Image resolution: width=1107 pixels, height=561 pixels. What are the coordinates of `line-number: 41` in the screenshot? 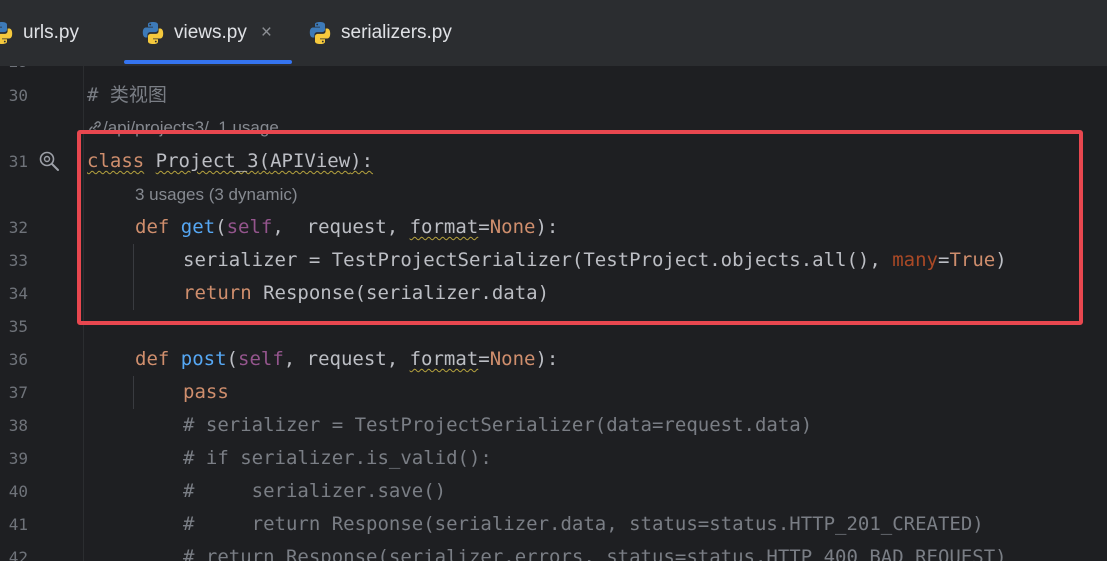 It's located at (18, 524).